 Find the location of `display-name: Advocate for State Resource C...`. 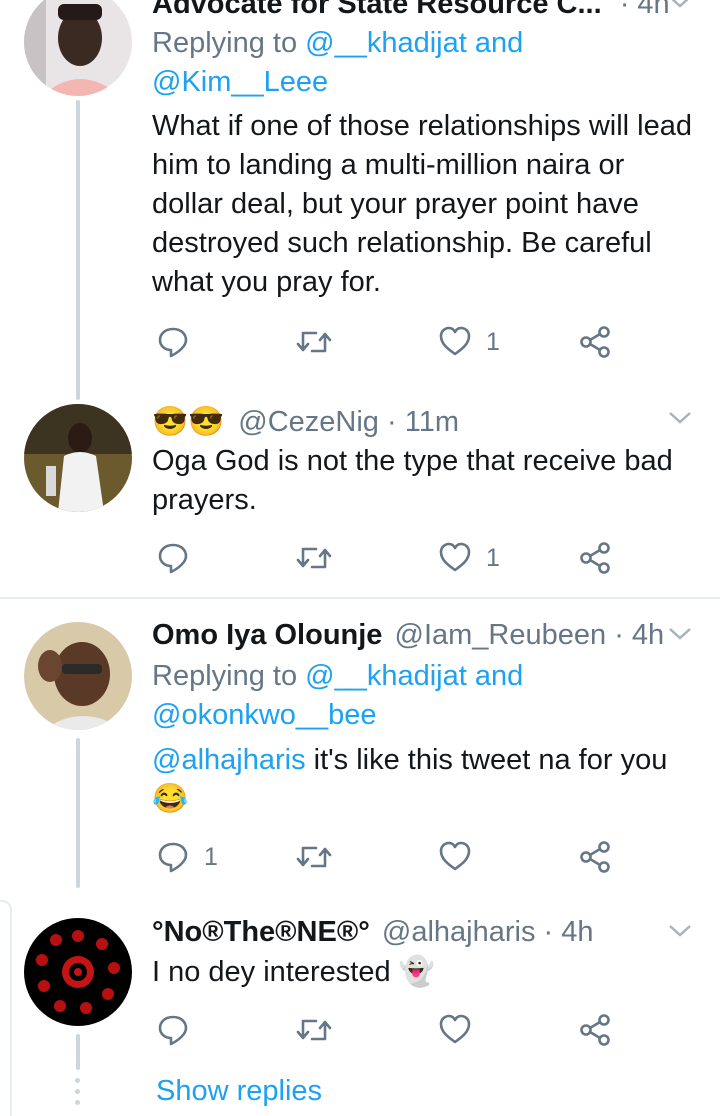

display-name: Advocate for State Resource C... is located at coordinates (377, 10).